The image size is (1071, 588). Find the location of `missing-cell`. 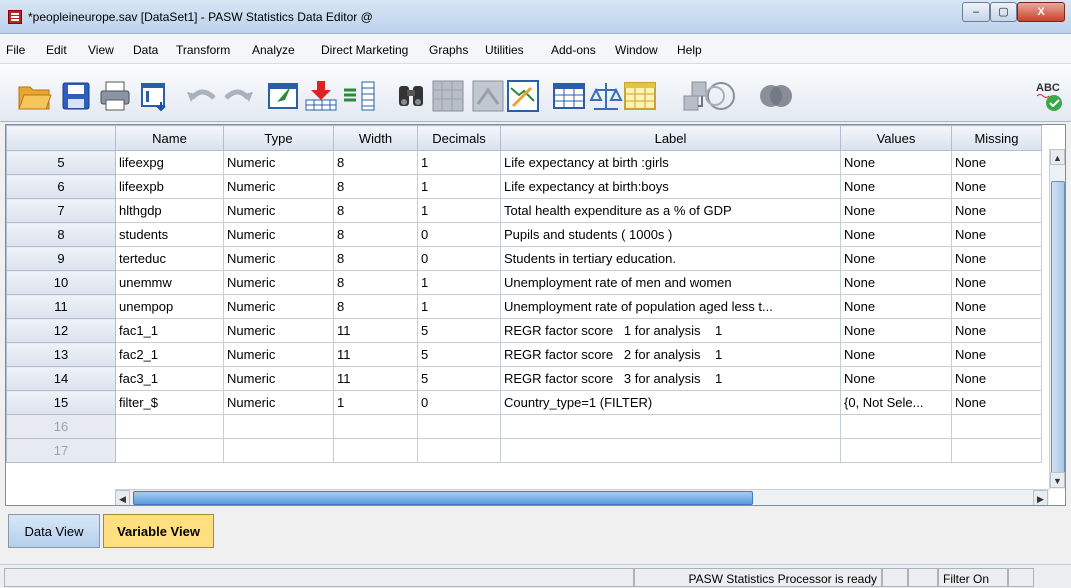

missing-cell is located at coordinates (996, 426).